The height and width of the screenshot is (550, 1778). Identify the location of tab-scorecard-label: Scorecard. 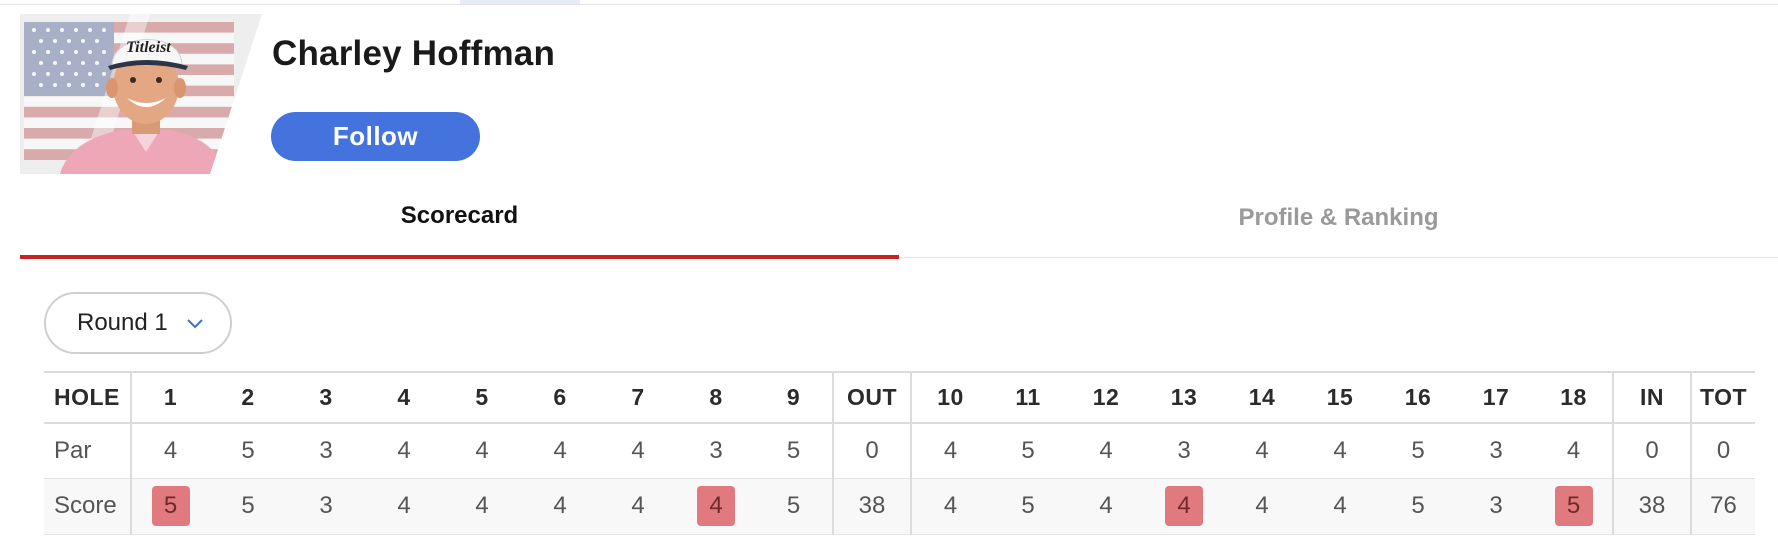
(459, 215).